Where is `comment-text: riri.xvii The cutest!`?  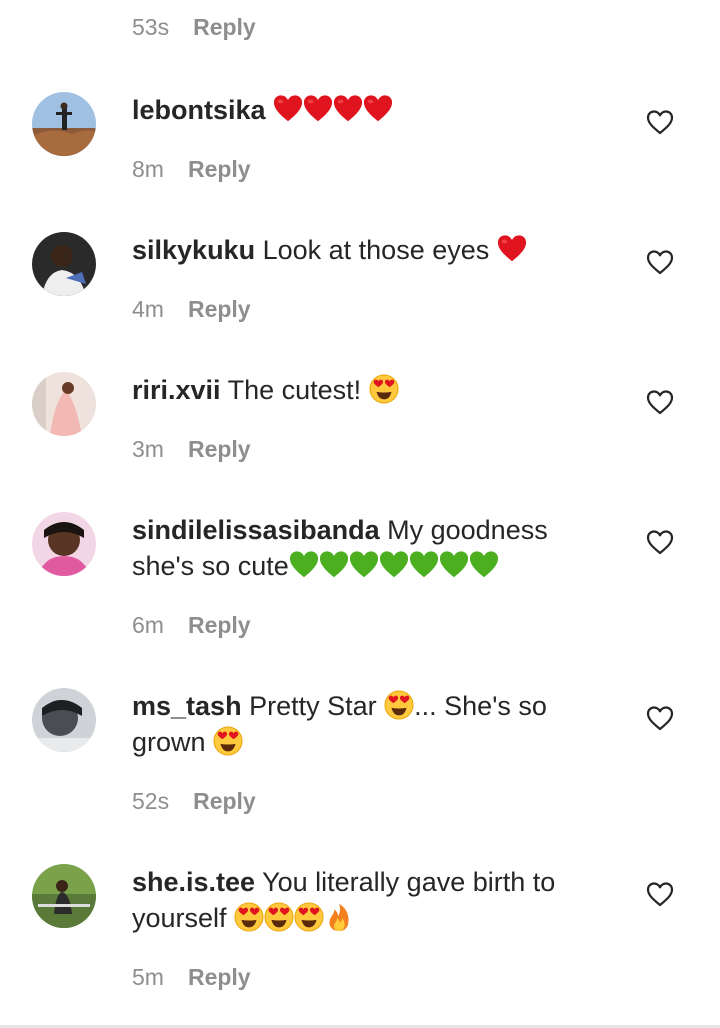
comment-text: riri.xvii The cutest! is located at coordinates (367, 390).